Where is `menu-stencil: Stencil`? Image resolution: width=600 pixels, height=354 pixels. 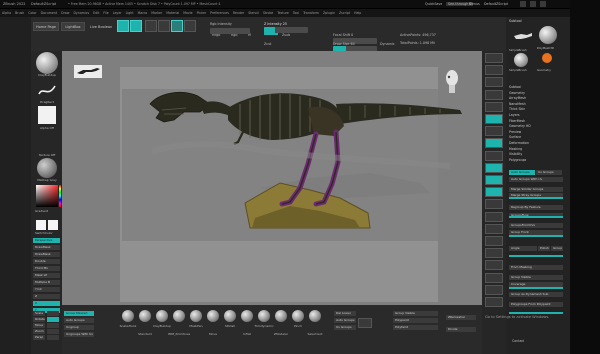 menu-stencil: Stencil is located at coordinates (253, 13).